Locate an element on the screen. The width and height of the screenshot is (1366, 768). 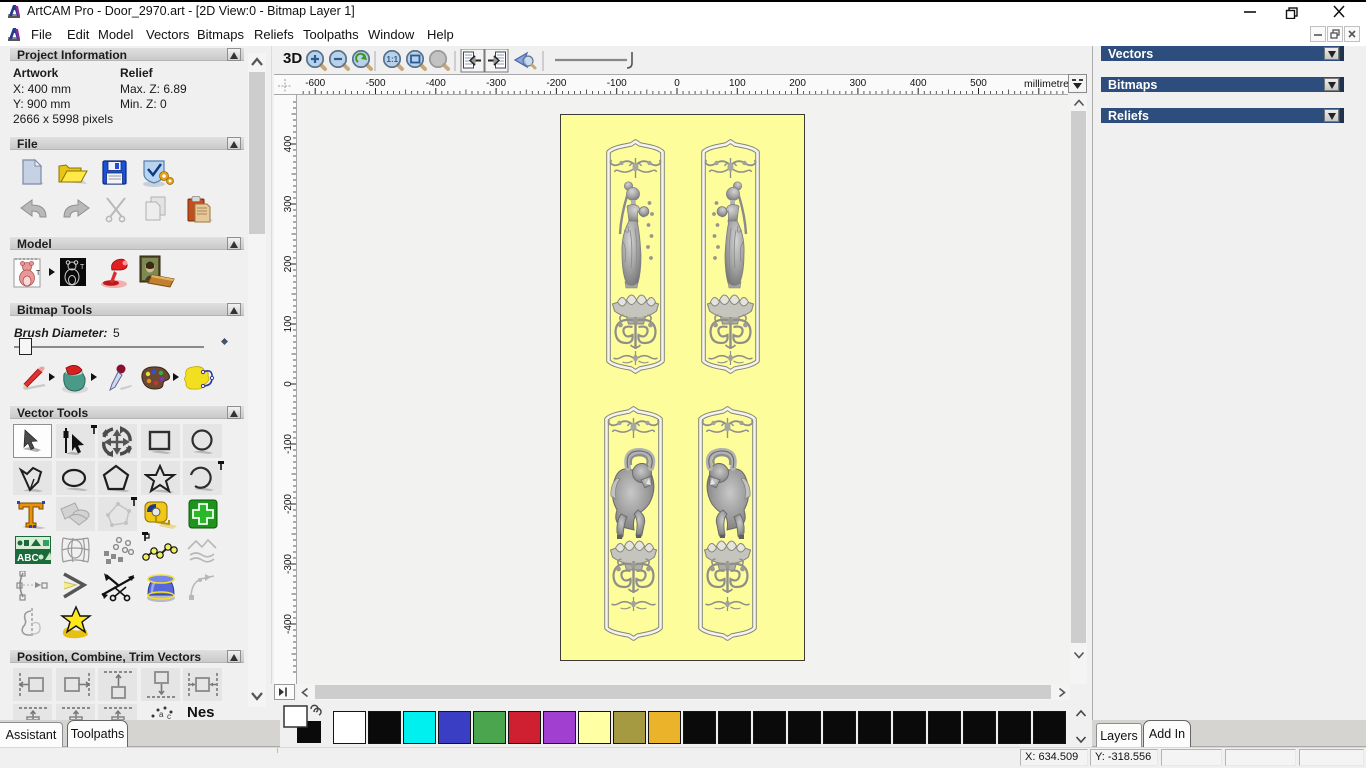
svg-text: Nes is located at coordinates (201, 712).